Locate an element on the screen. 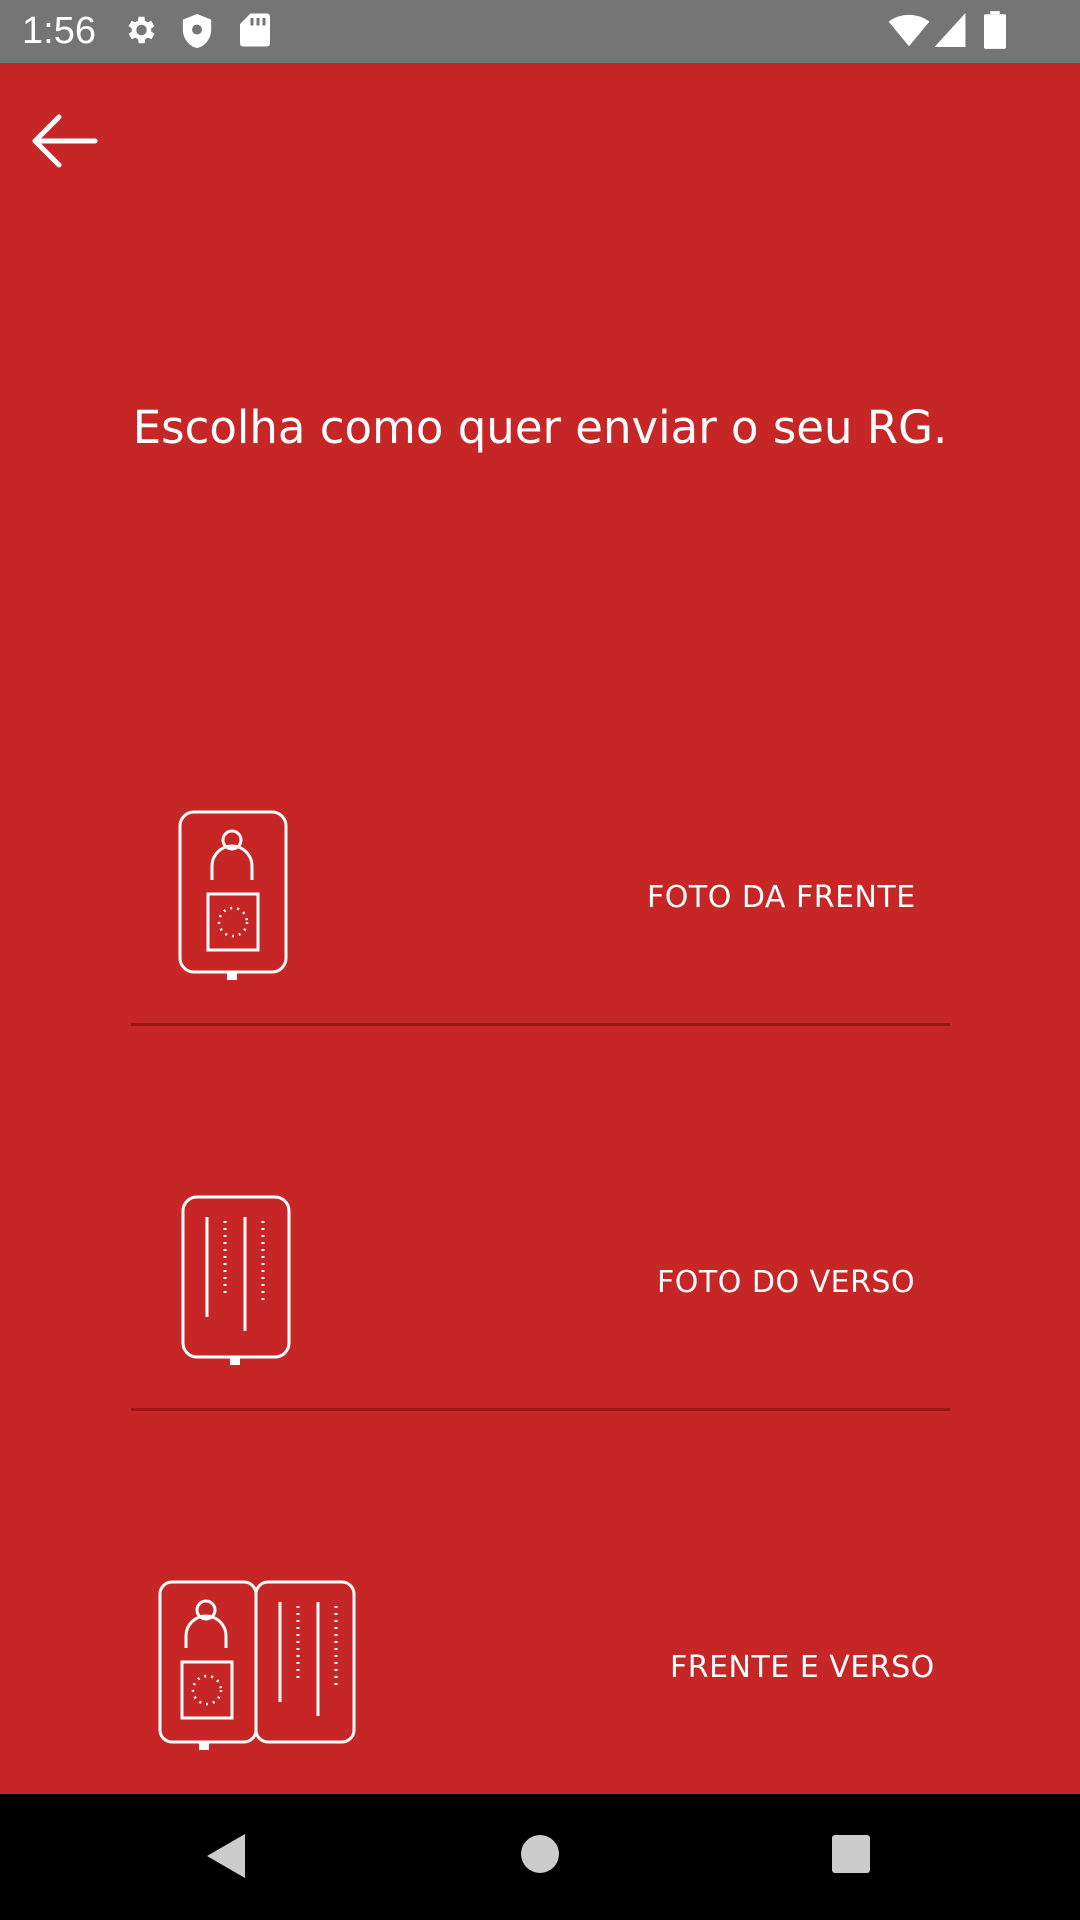 The image size is (1080, 1920). nav-recents-icon is located at coordinates (851, 1856).